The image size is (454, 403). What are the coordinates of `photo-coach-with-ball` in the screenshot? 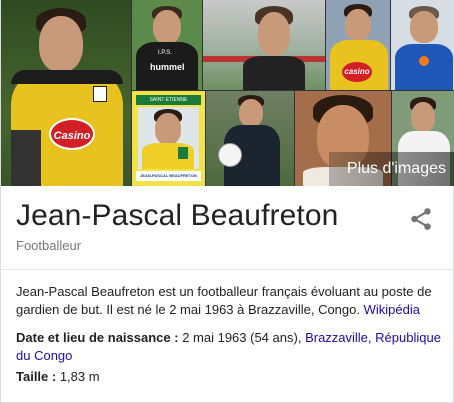 It's located at (250, 138).